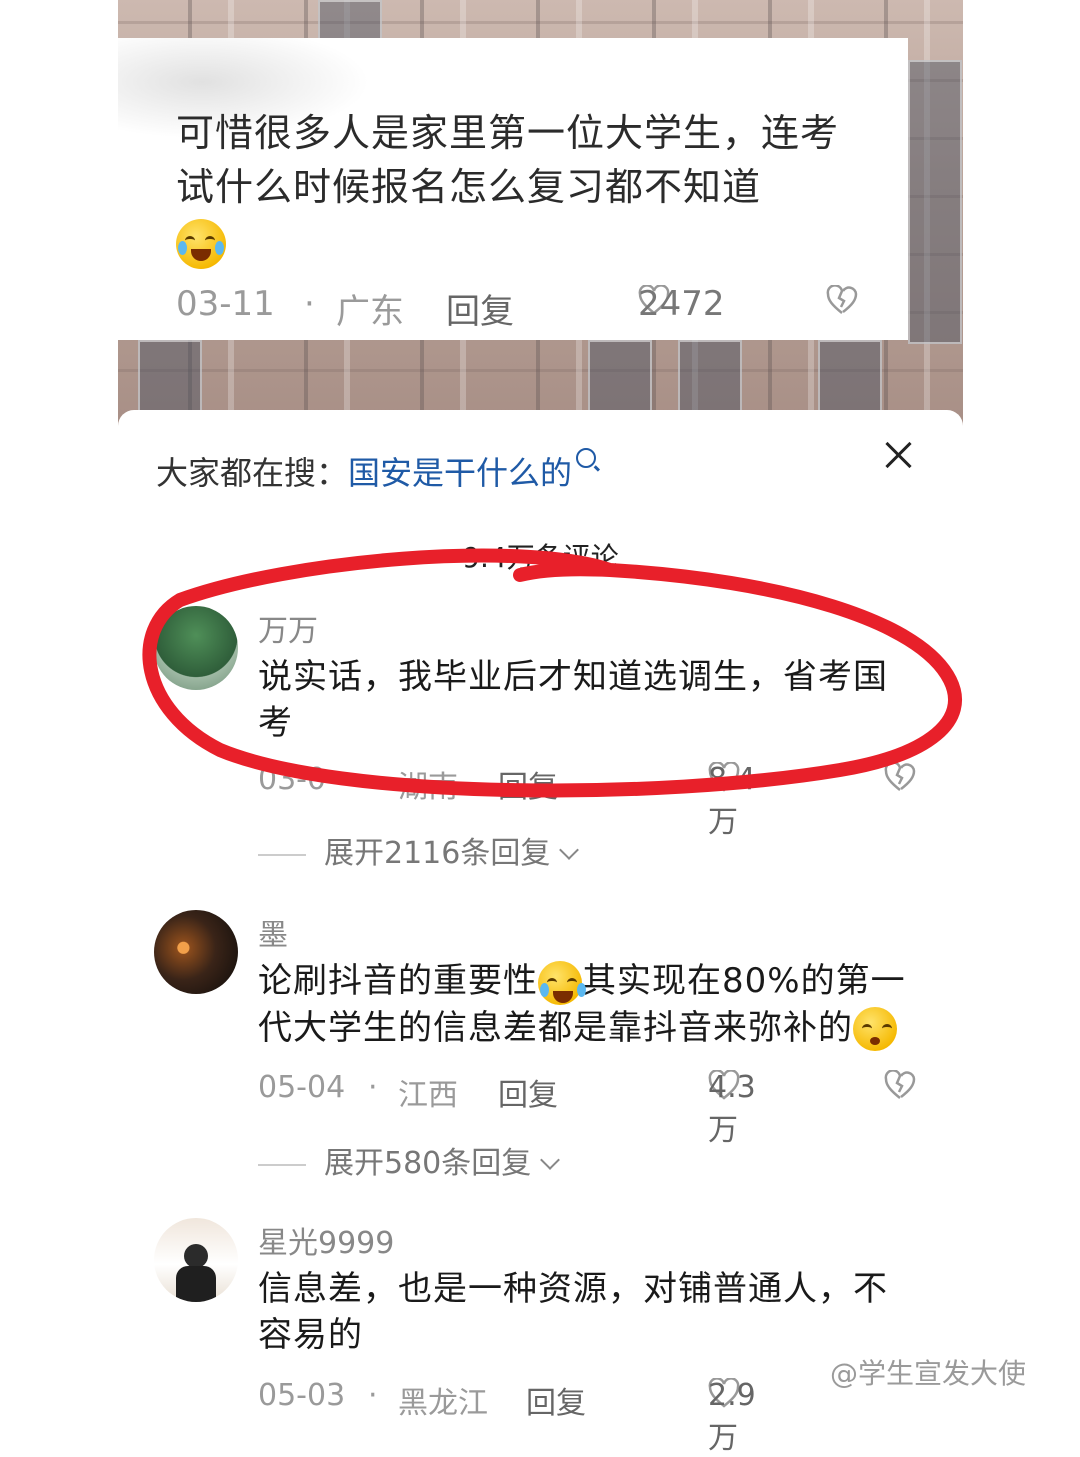 This screenshot has width=1080, height=1457. What do you see at coordinates (225, 304) in the screenshot?
I see `comment-date: 03-11` at bounding box center [225, 304].